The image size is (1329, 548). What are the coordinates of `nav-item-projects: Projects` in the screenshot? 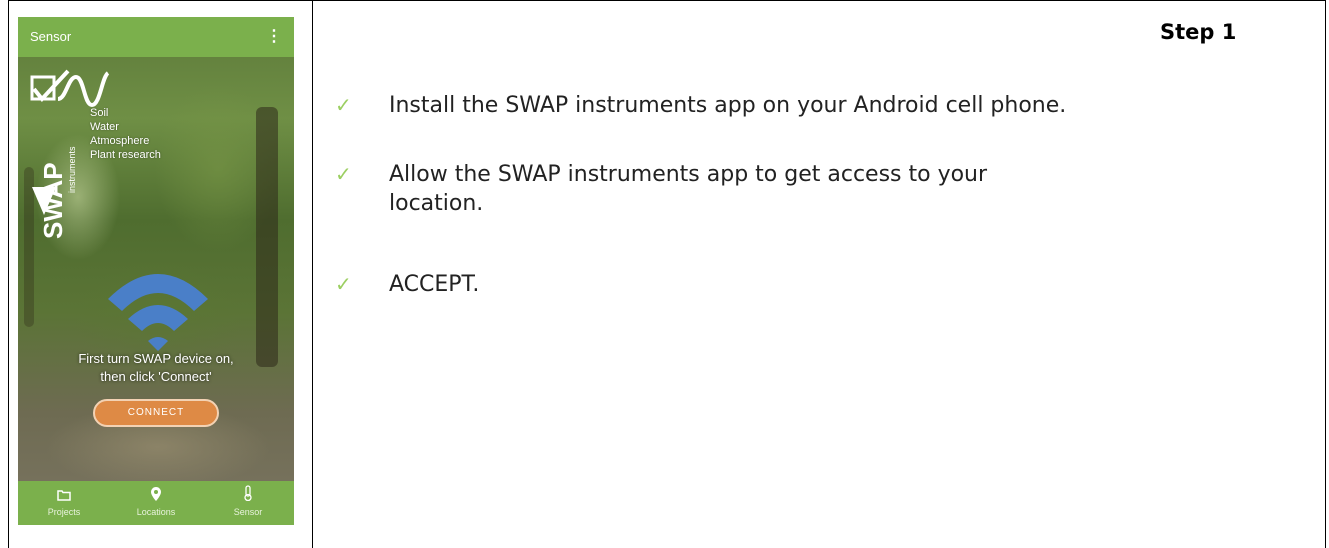 It's located at (64, 501).